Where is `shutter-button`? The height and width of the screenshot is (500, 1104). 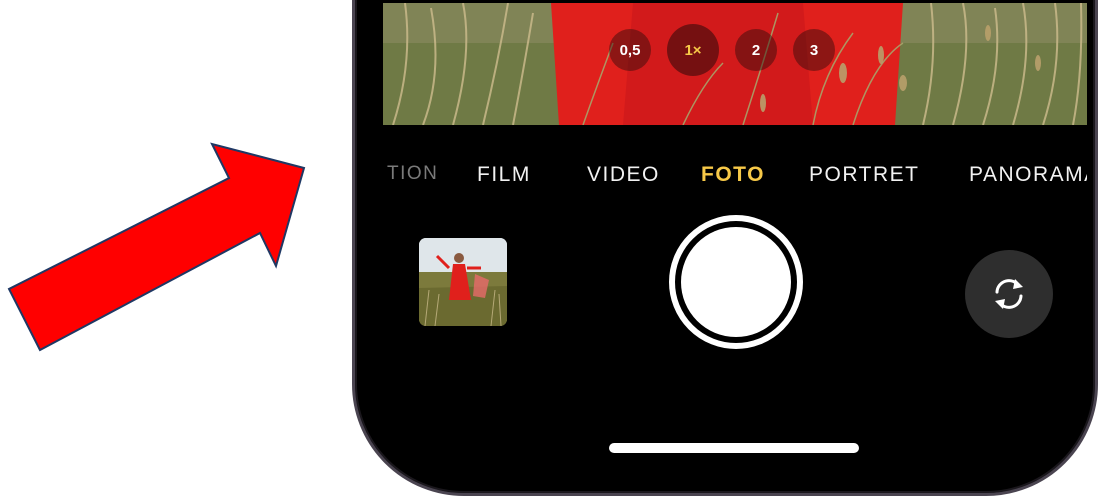 shutter-button is located at coordinates (736, 282).